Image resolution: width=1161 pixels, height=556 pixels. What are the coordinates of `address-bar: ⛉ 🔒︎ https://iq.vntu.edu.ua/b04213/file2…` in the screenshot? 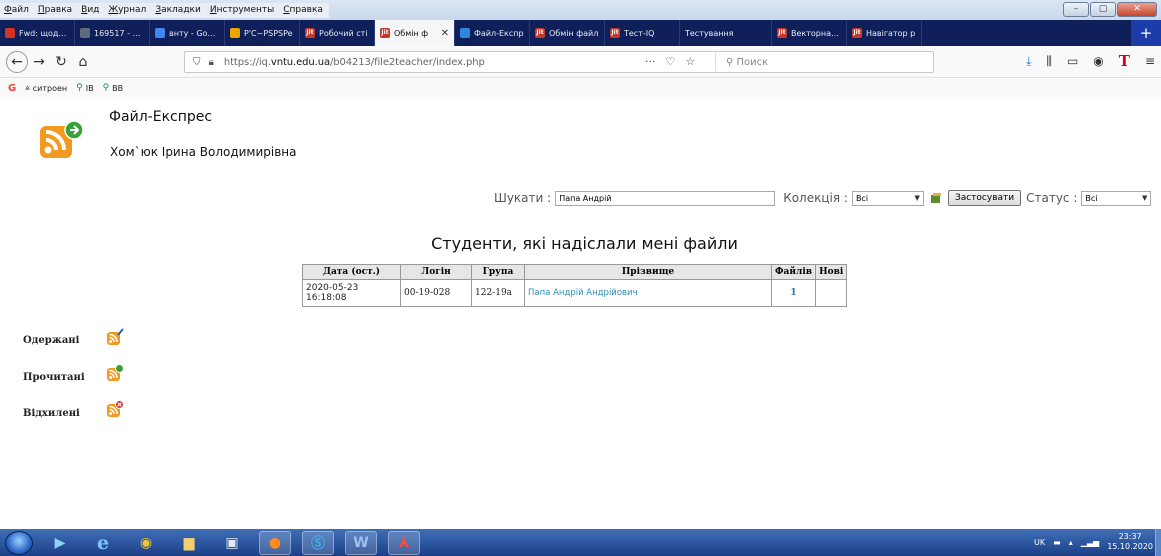 It's located at (559, 62).